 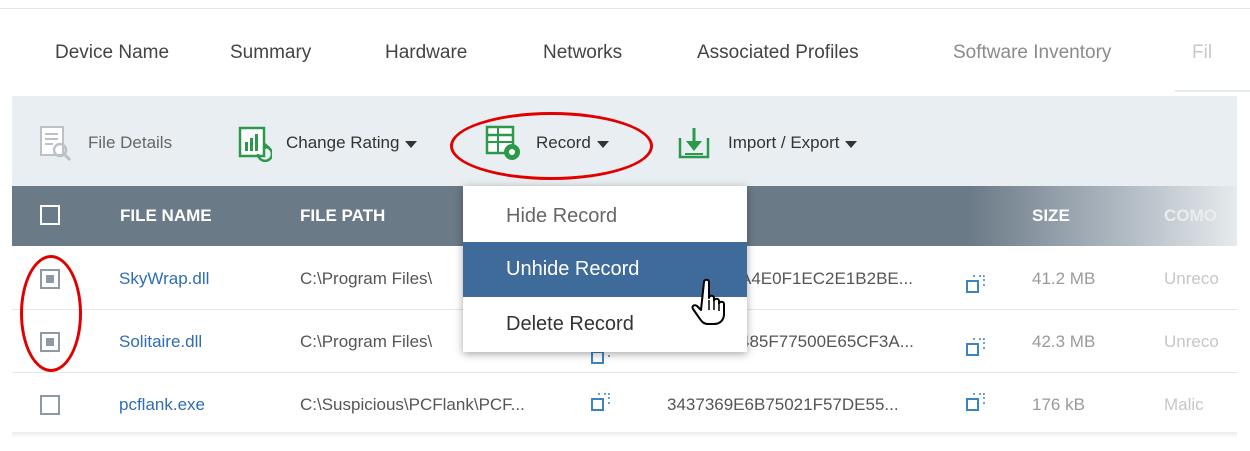 I want to click on record-highlight-annotation, so click(x=551, y=146).